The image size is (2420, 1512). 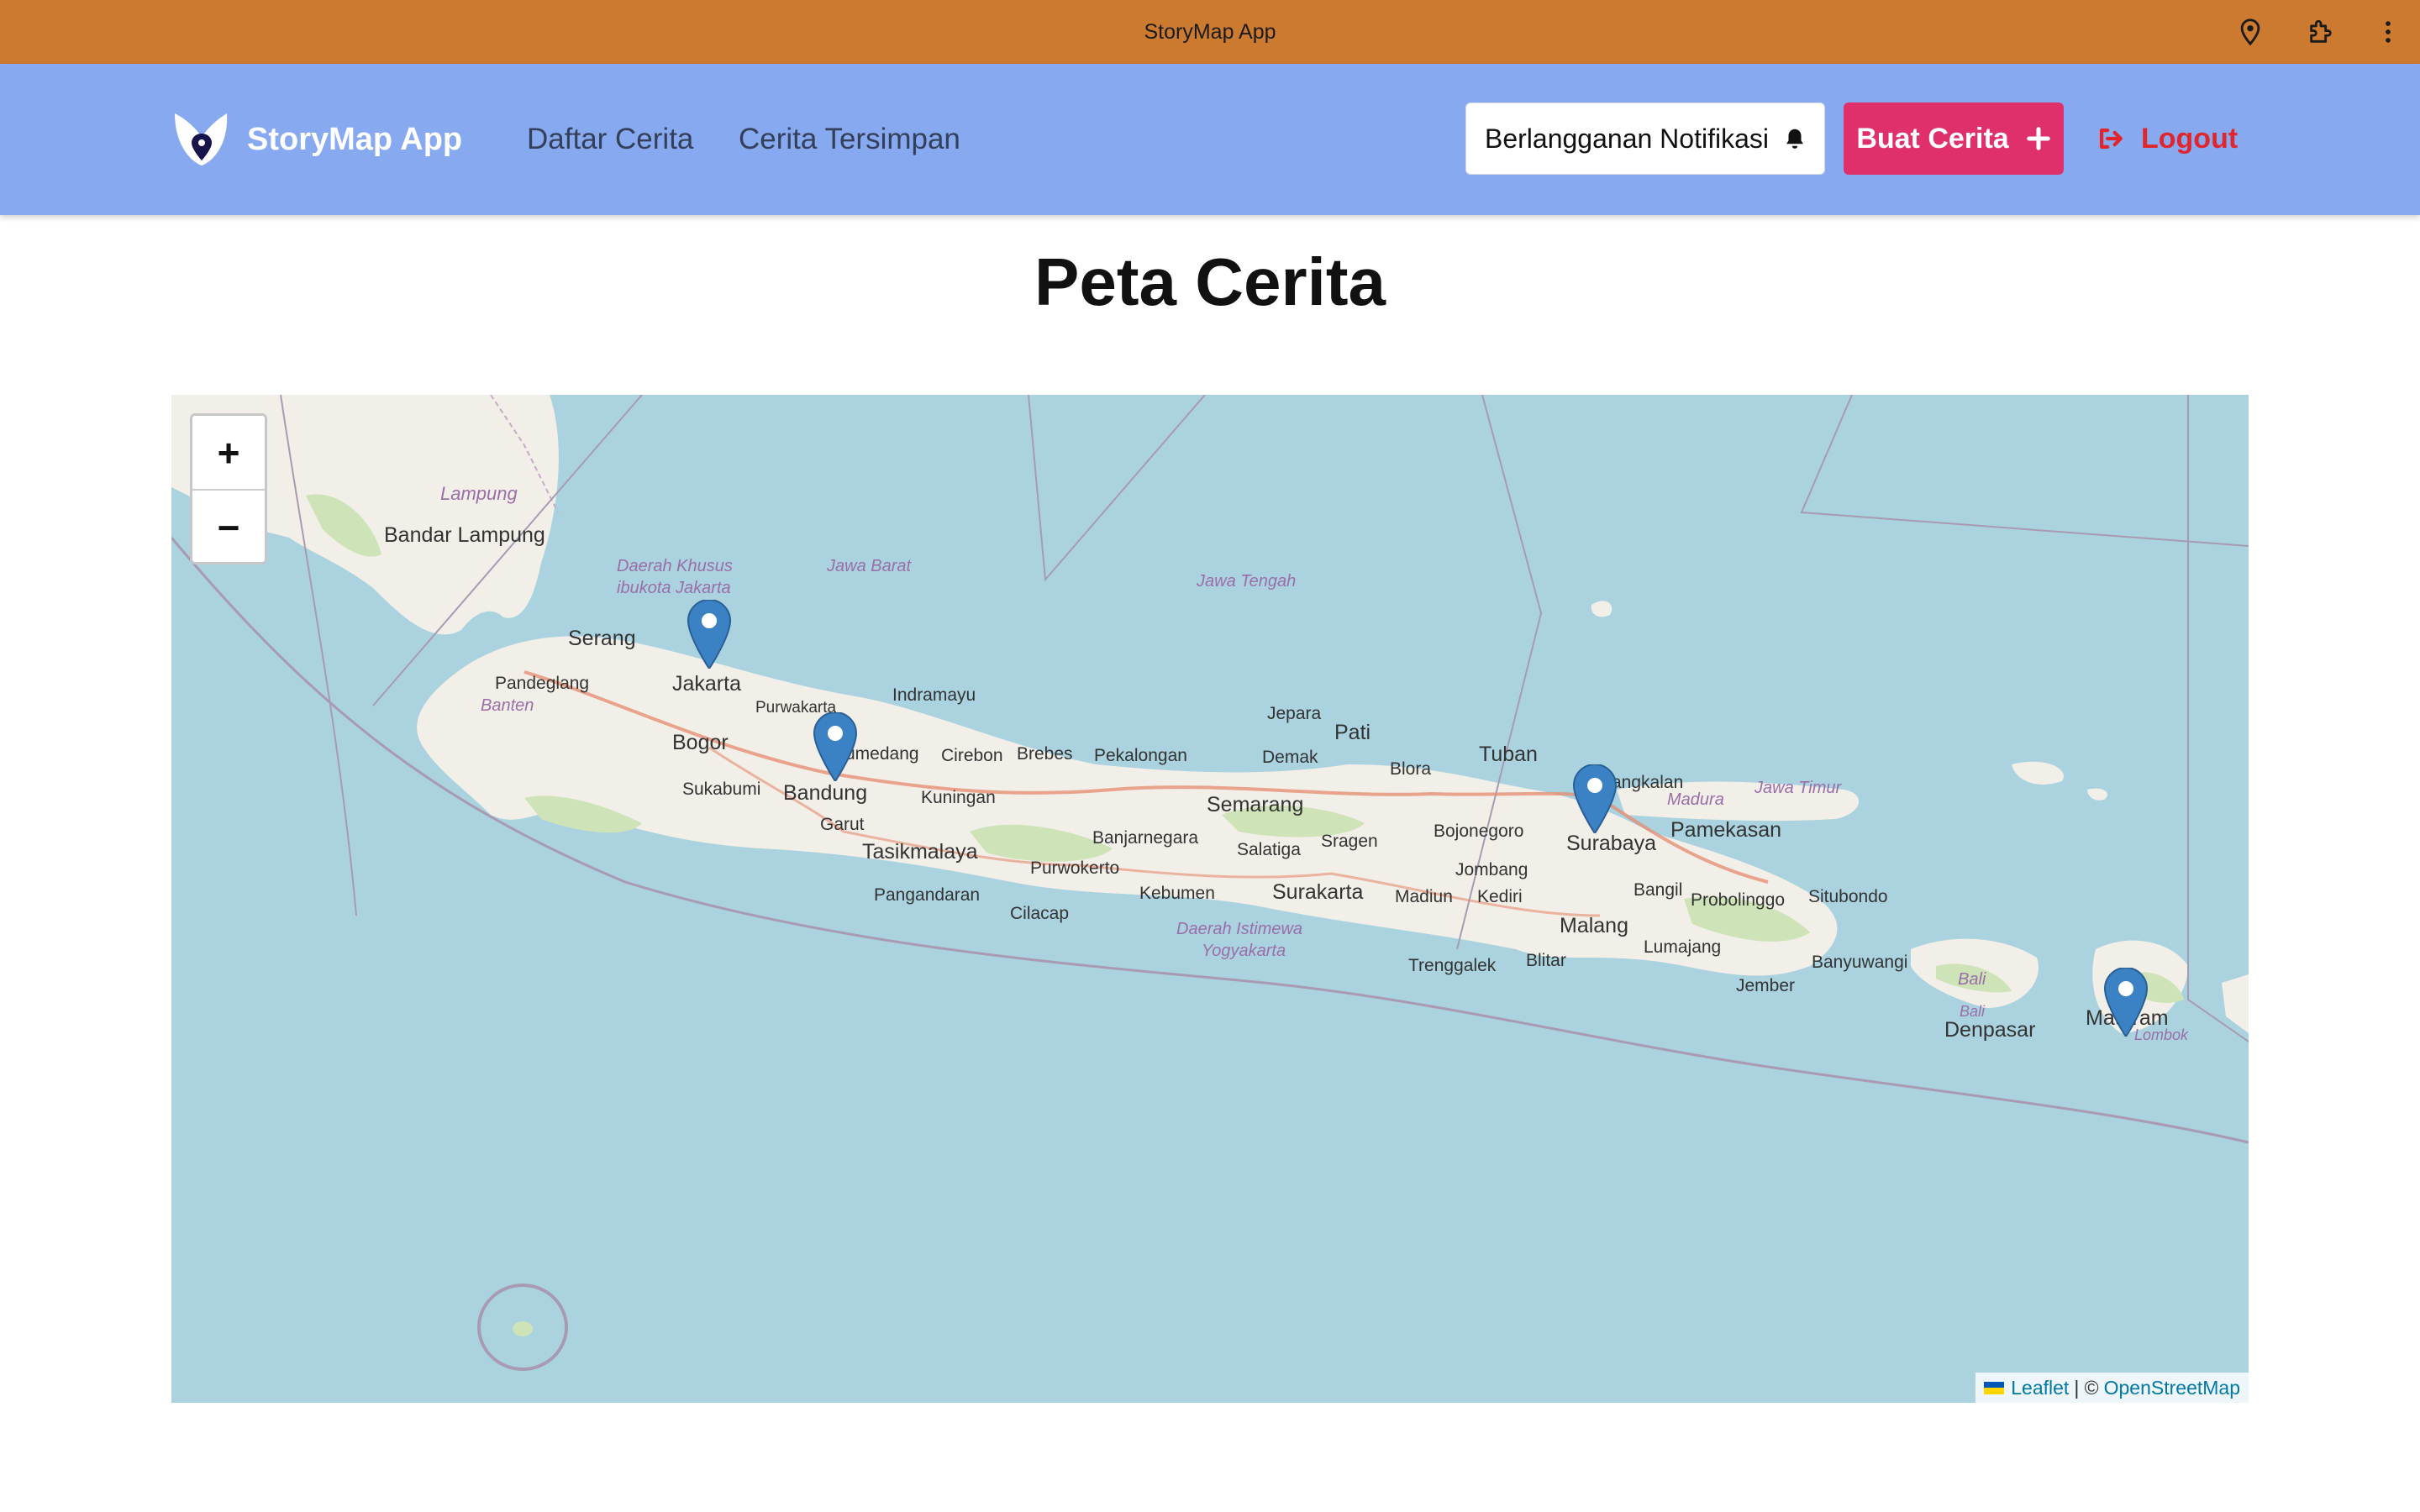 What do you see at coordinates (228, 527) in the screenshot?
I see `zoom-out-button: −` at bounding box center [228, 527].